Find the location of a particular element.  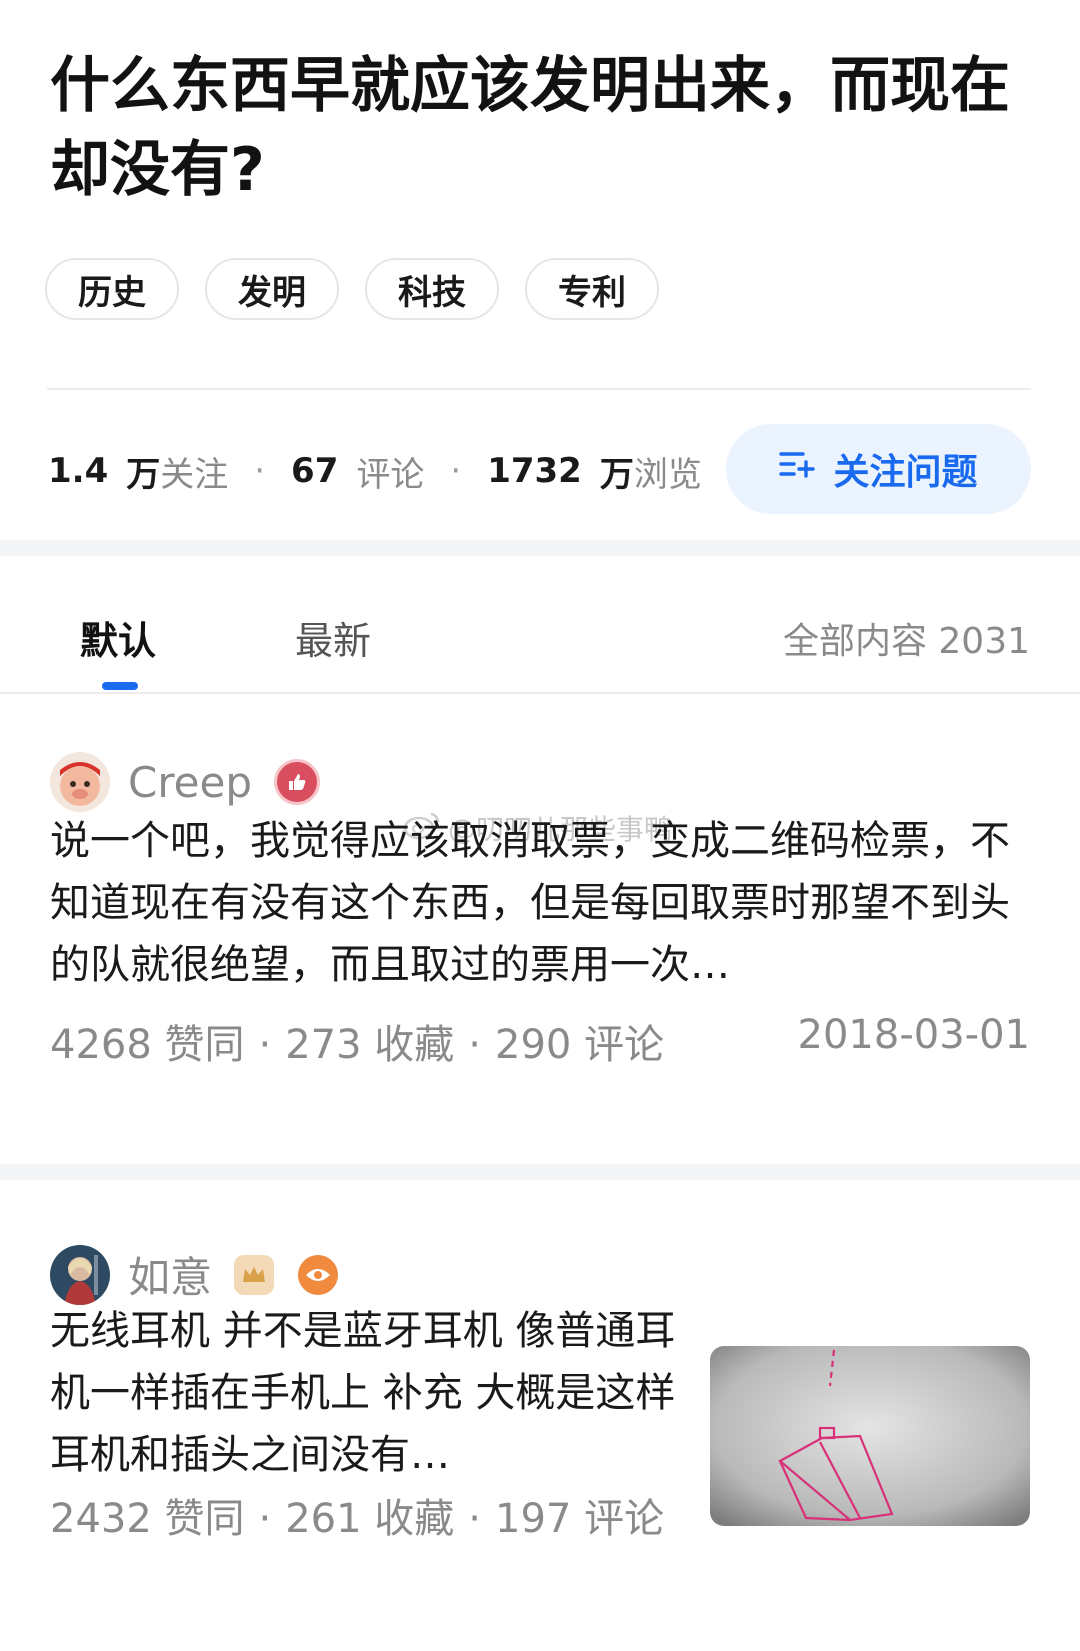

tab-default: 默认 is located at coordinates (118, 637).